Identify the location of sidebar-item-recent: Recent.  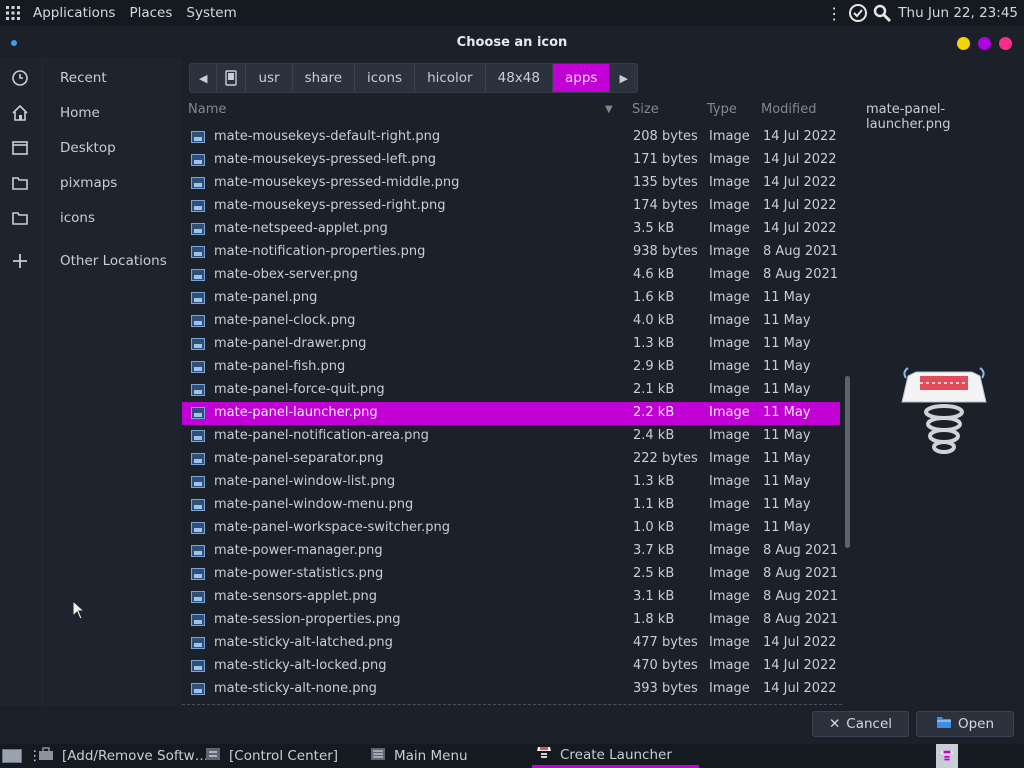
(91, 78).